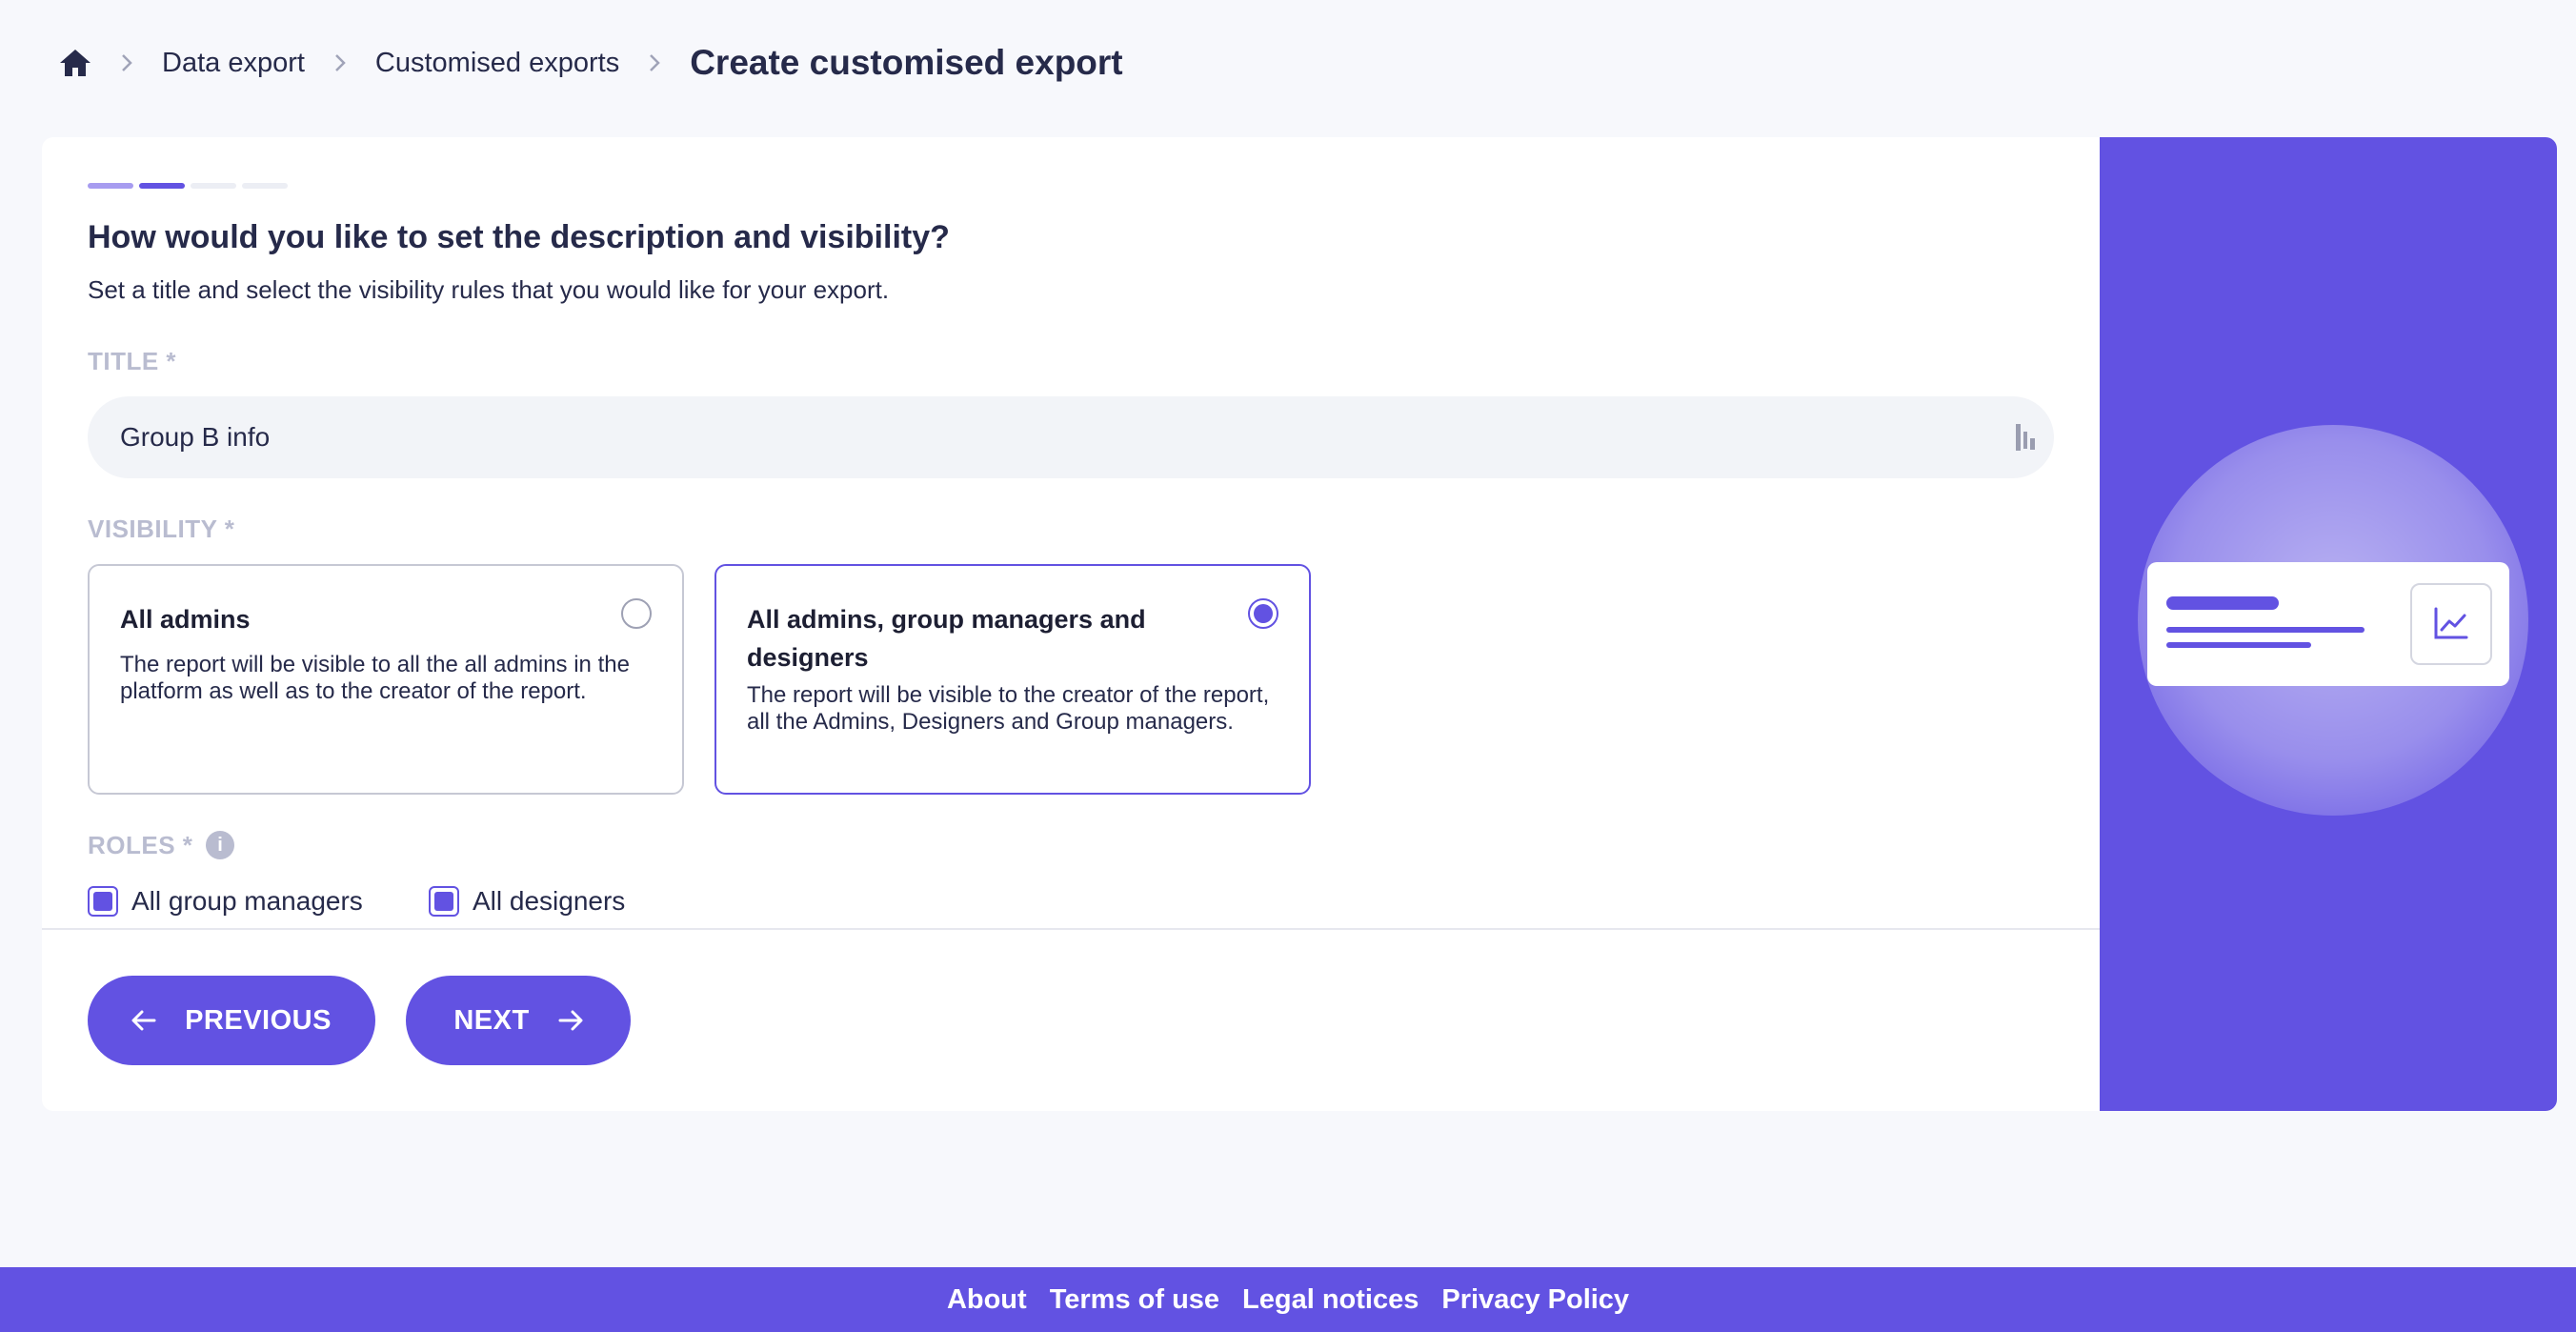 Image resolution: width=2576 pixels, height=1332 pixels. What do you see at coordinates (549, 901) in the screenshot?
I see `checkbox-label: All designers` at bounding box center [549, 901].